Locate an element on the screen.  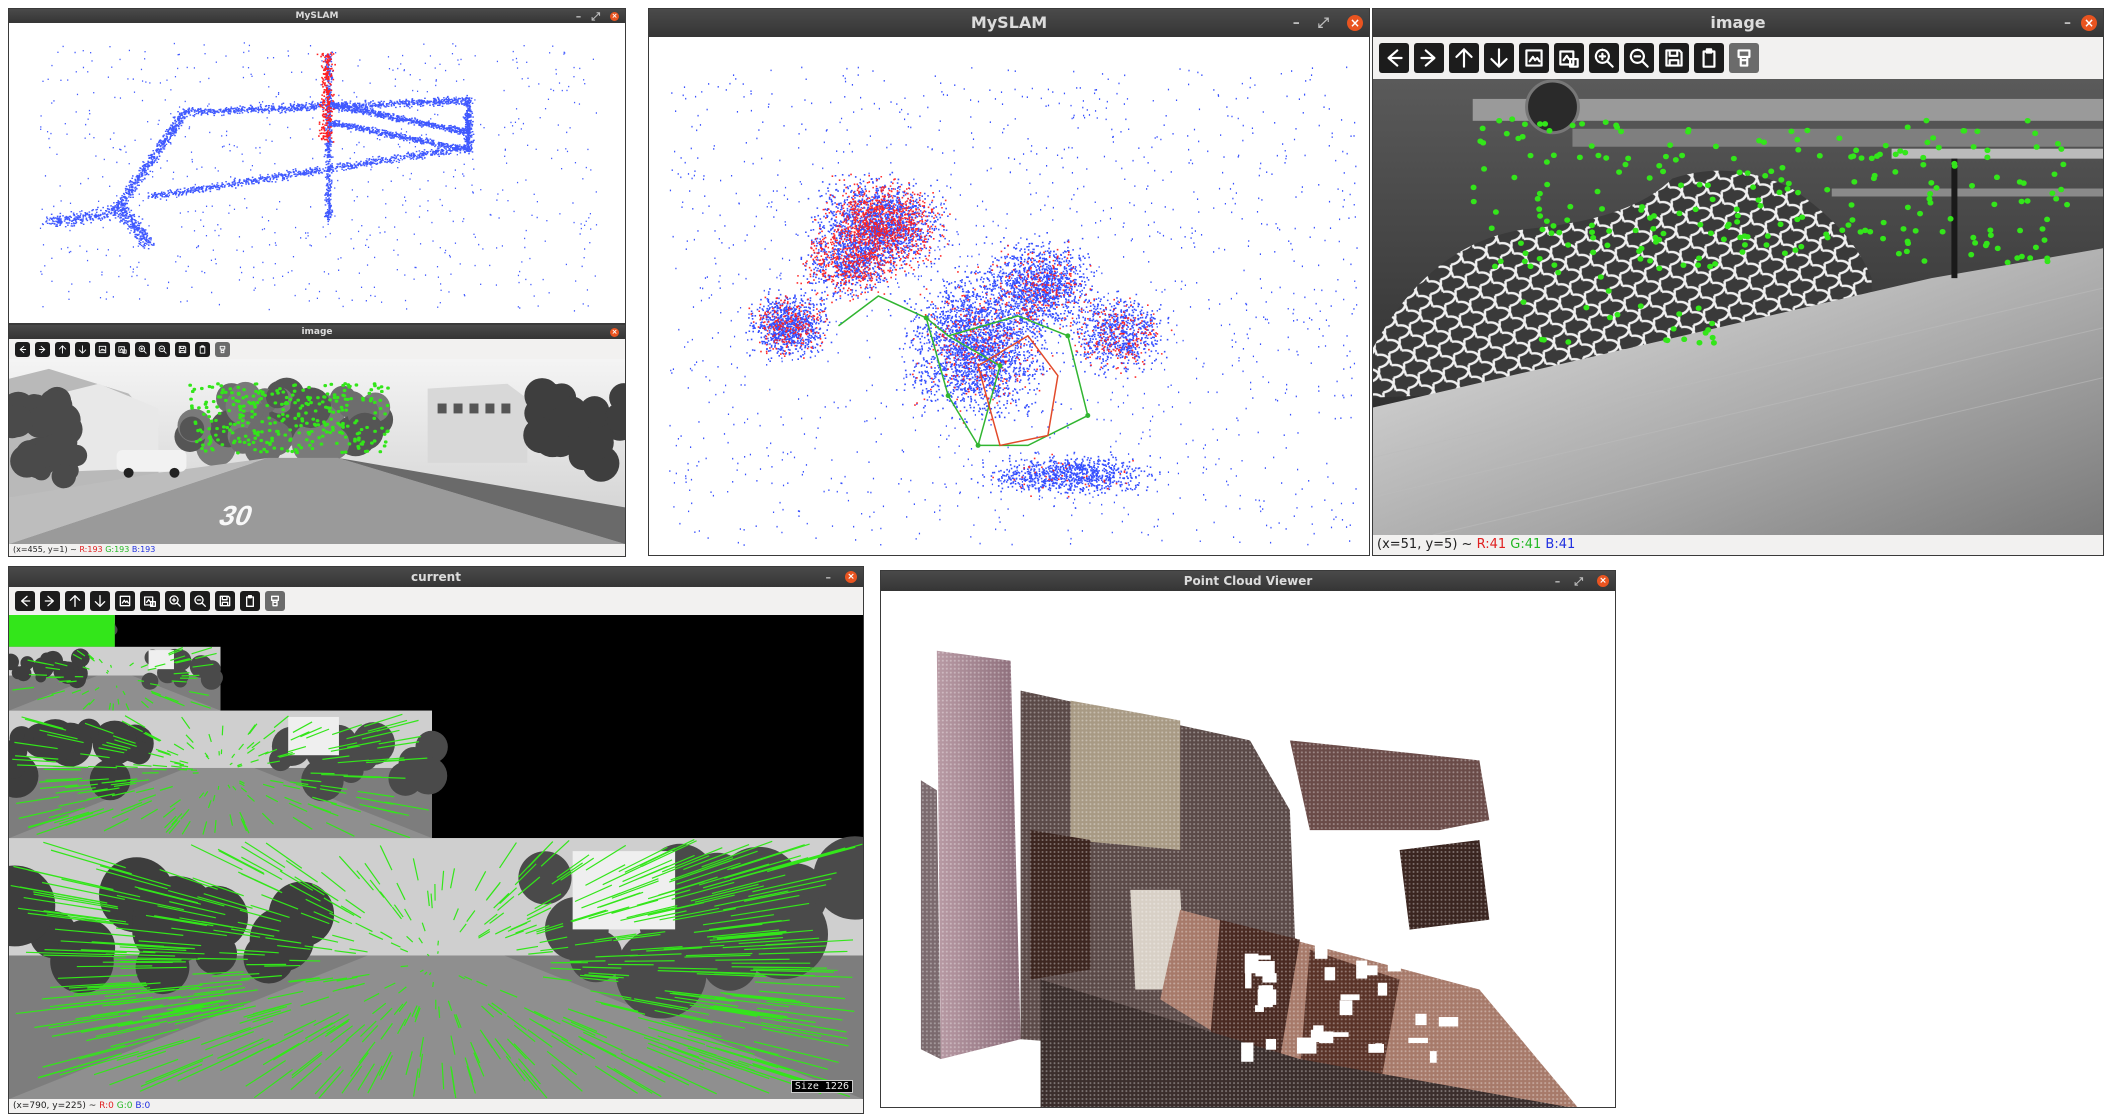
image-titlebar: image × is located at coordinates (317, 332).